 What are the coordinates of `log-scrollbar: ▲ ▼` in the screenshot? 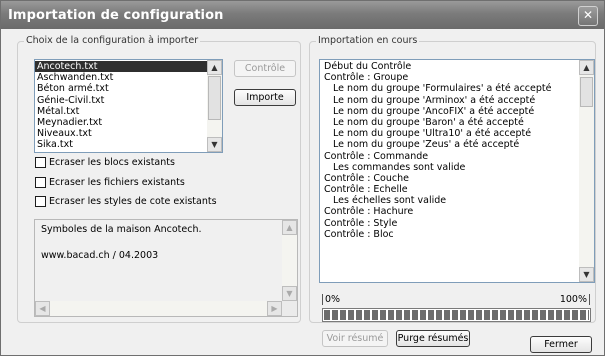 It's located at (586, 171).